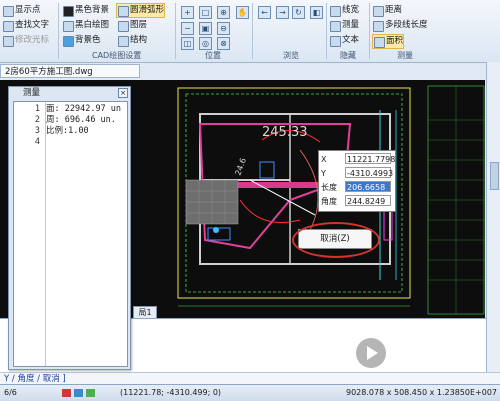 Image resolution: width=500 pixels, height=401 pixels. Describe the element at coordinates (141, 10) in the screenshot. I see `smooth-arc-button: 圆滑弧形` at that location.